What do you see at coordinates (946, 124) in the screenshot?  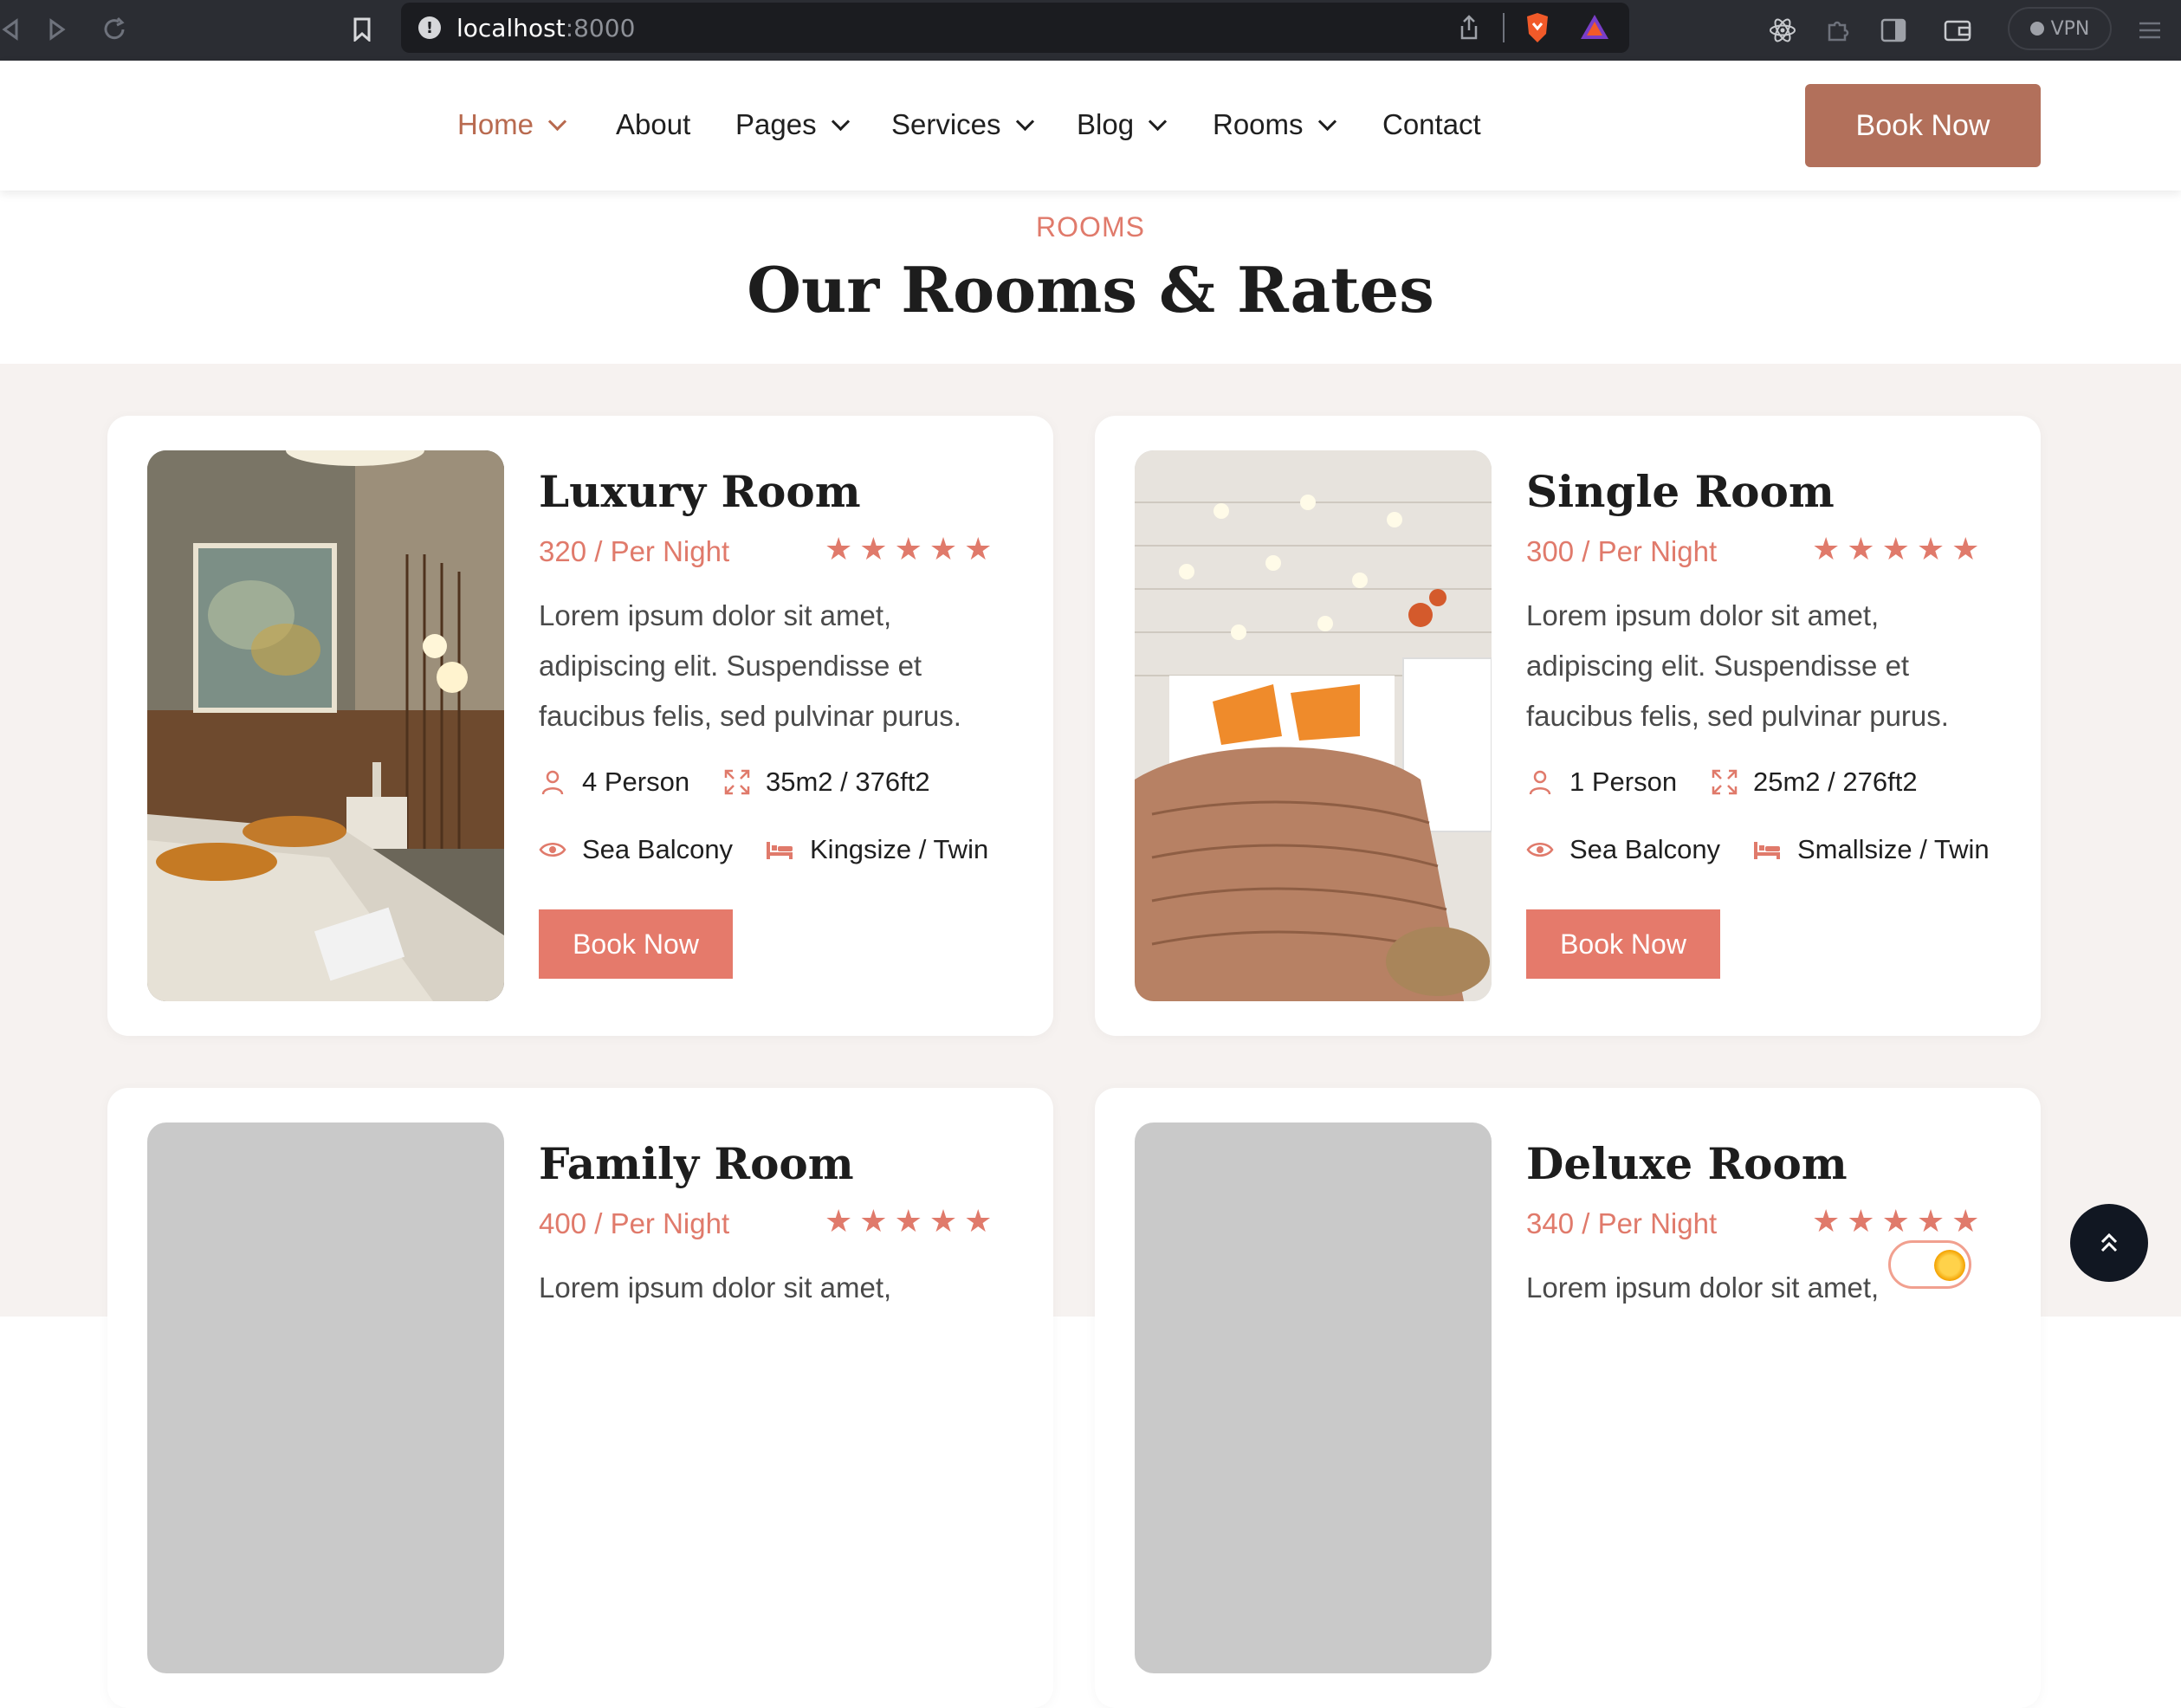 I see `nav-label: Services` at bounding box center [946, 124].